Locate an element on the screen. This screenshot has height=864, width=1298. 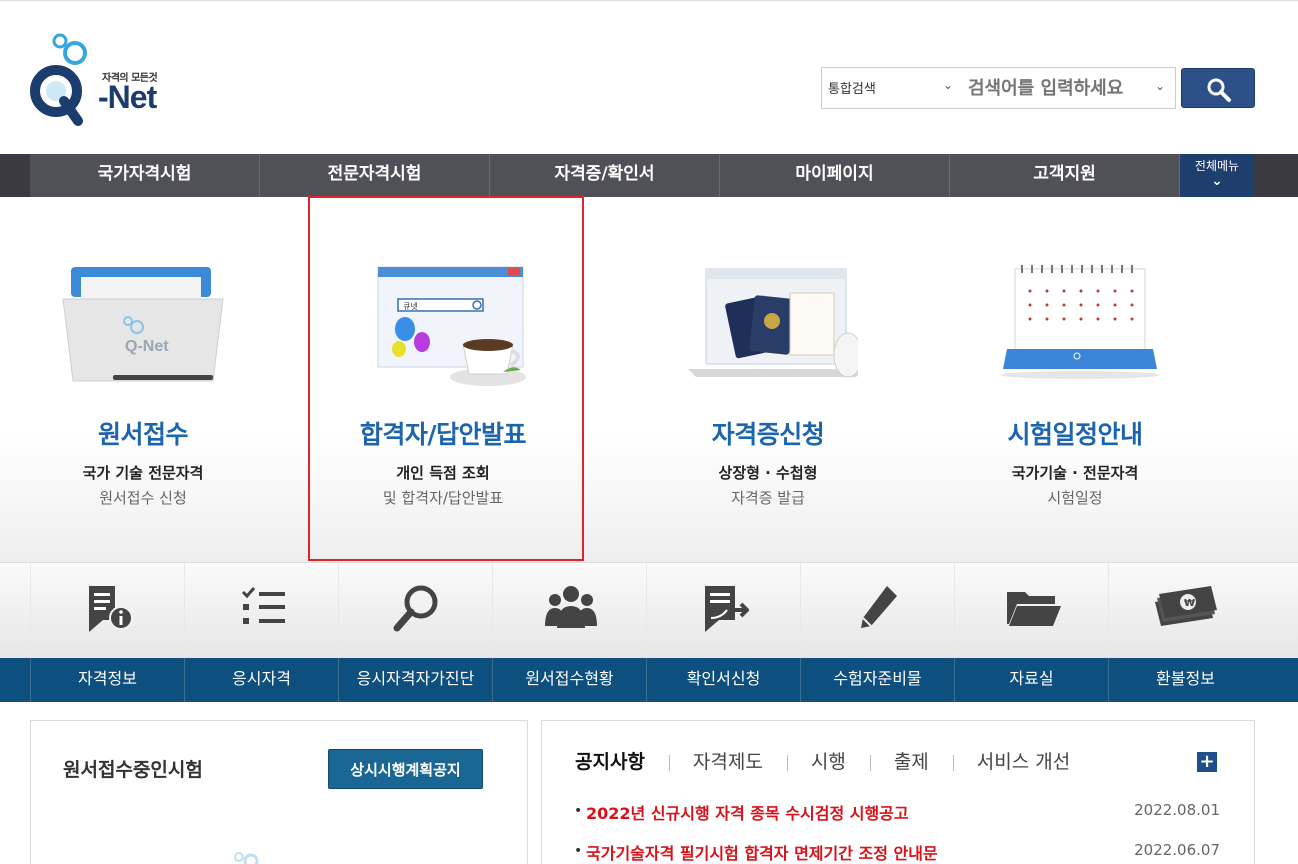
tab-service-improvement: 서비스 개선 is located at coordinates (1023, 760).